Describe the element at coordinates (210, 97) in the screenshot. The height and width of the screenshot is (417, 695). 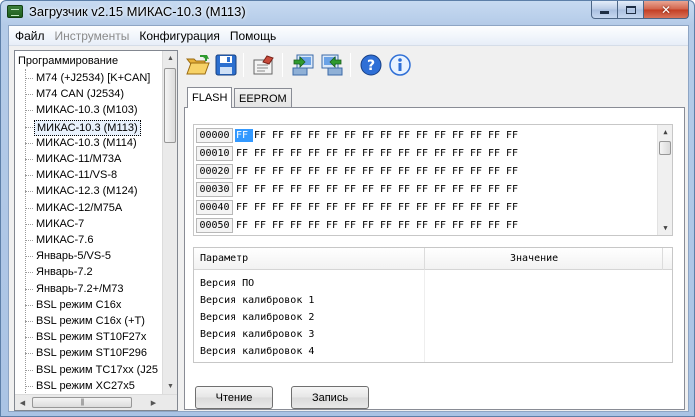
I see `tab-flash: FLASH` at that location.